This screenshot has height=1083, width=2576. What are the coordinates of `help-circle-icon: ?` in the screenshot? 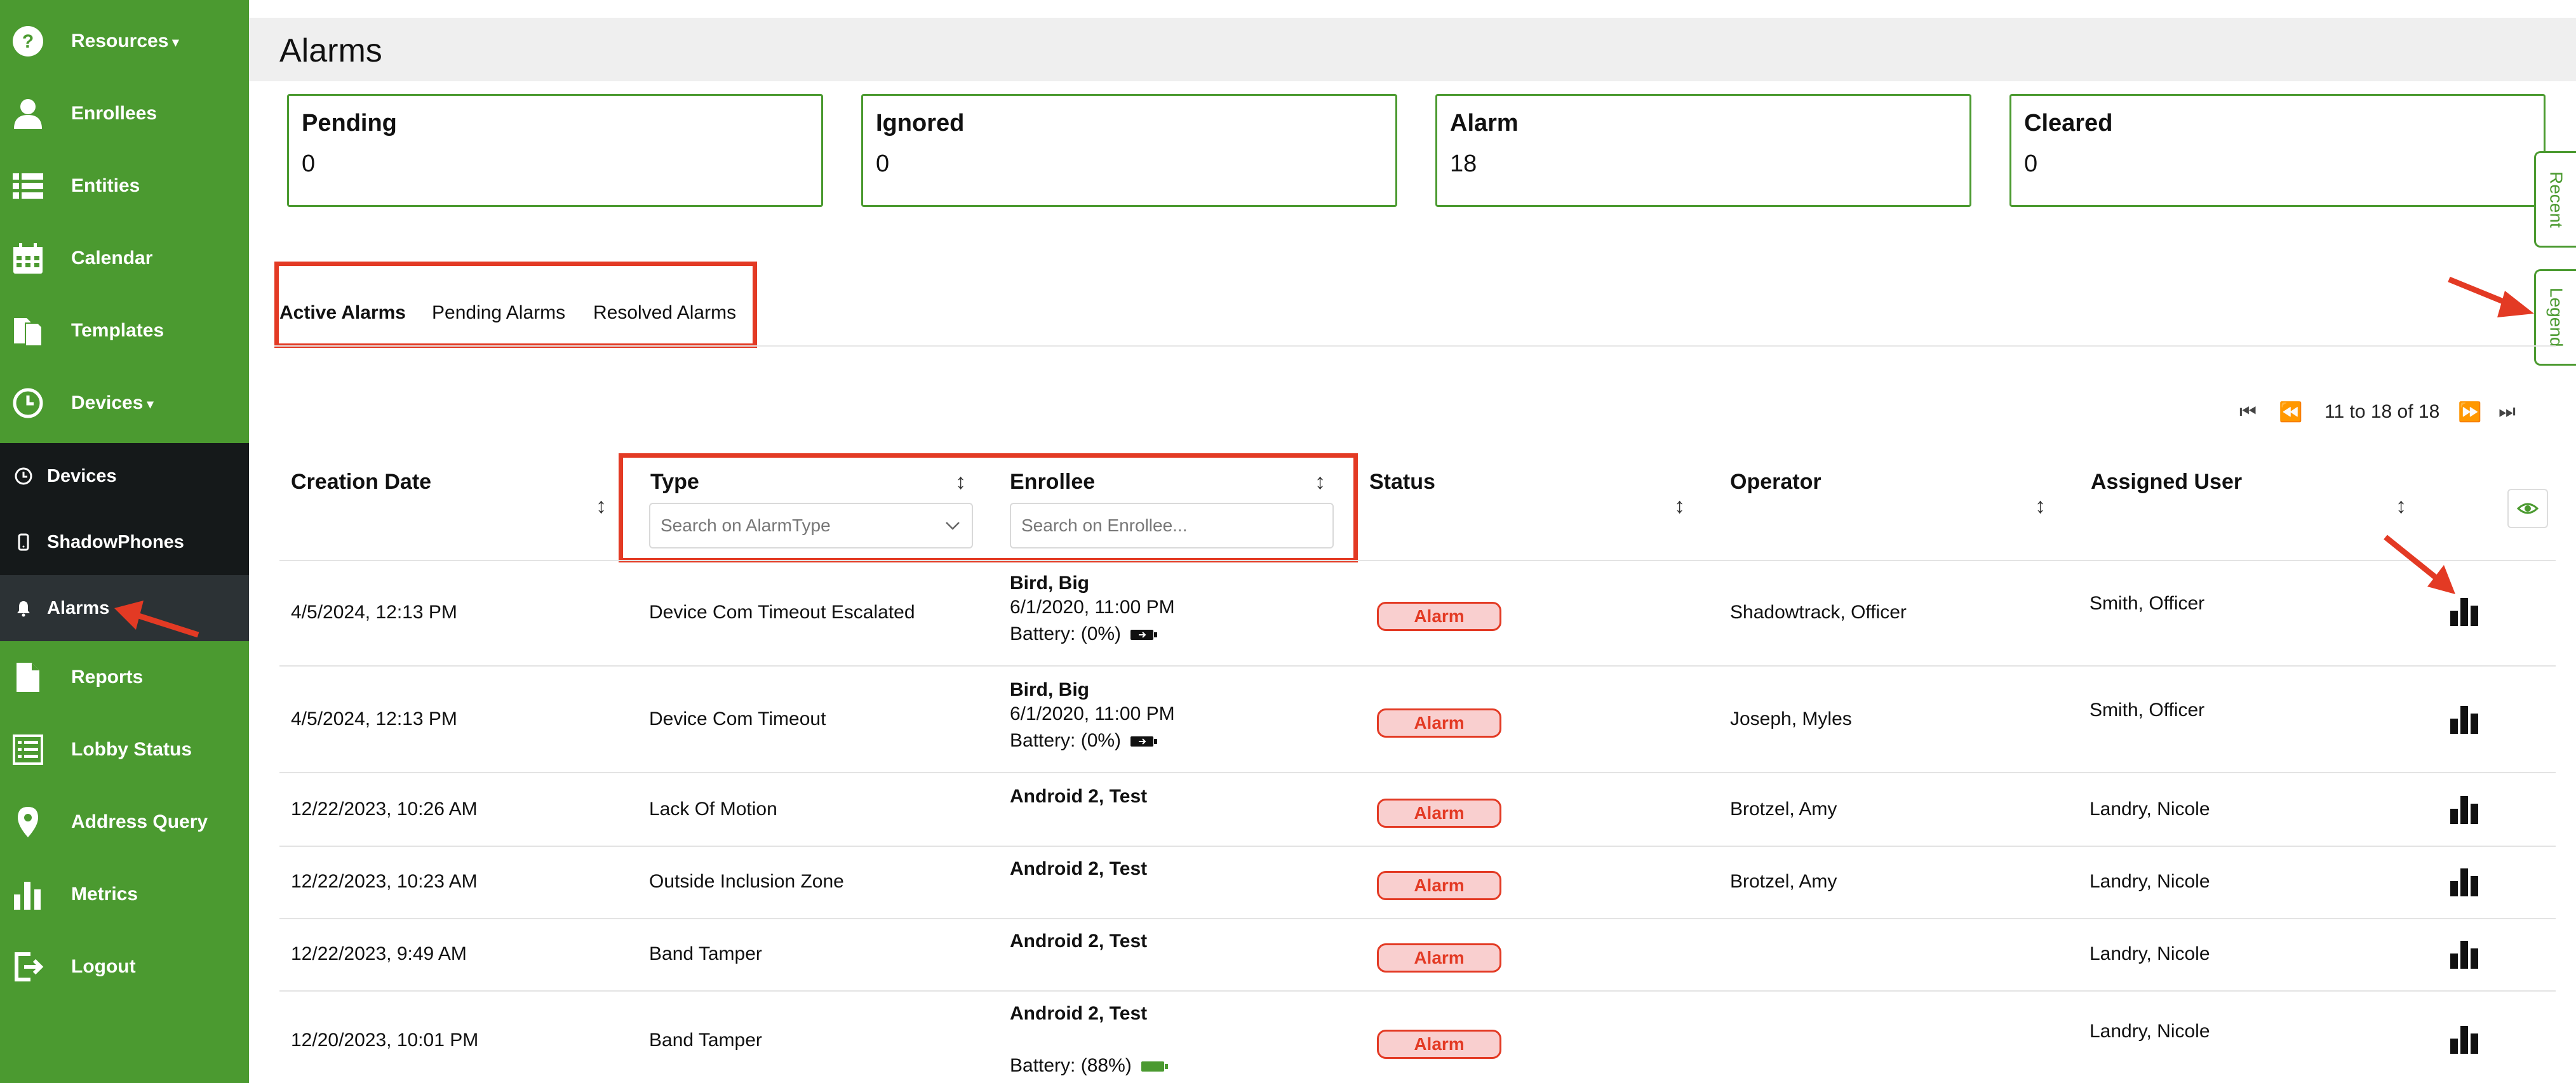 It's located at (28, 41).